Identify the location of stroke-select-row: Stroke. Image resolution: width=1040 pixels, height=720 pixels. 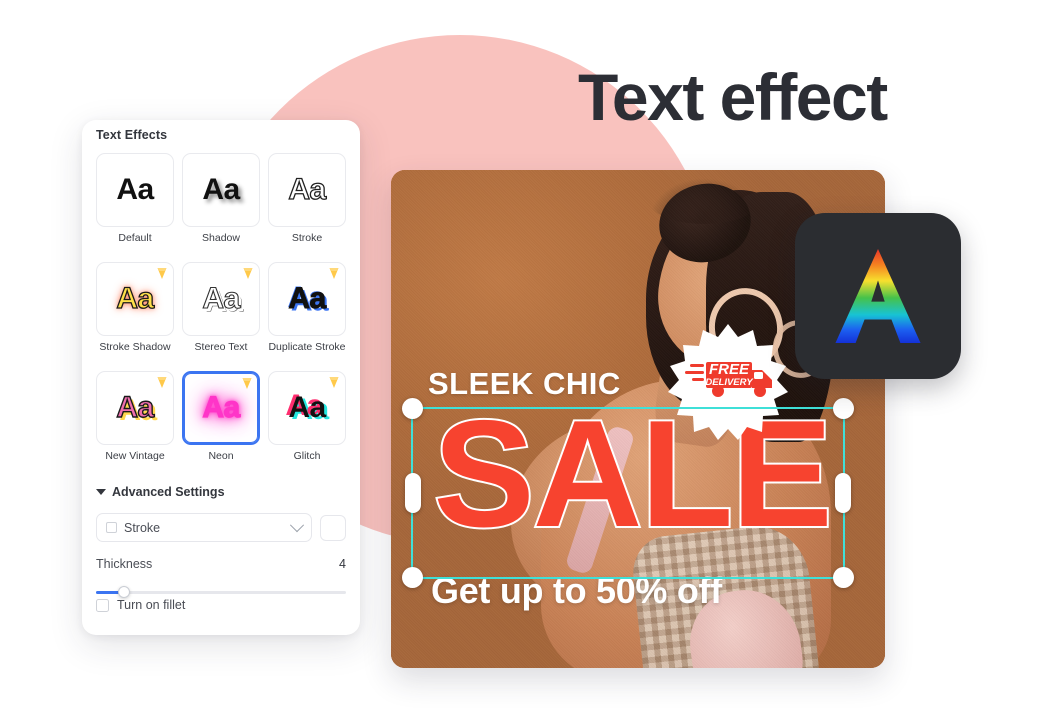
(221, 527).